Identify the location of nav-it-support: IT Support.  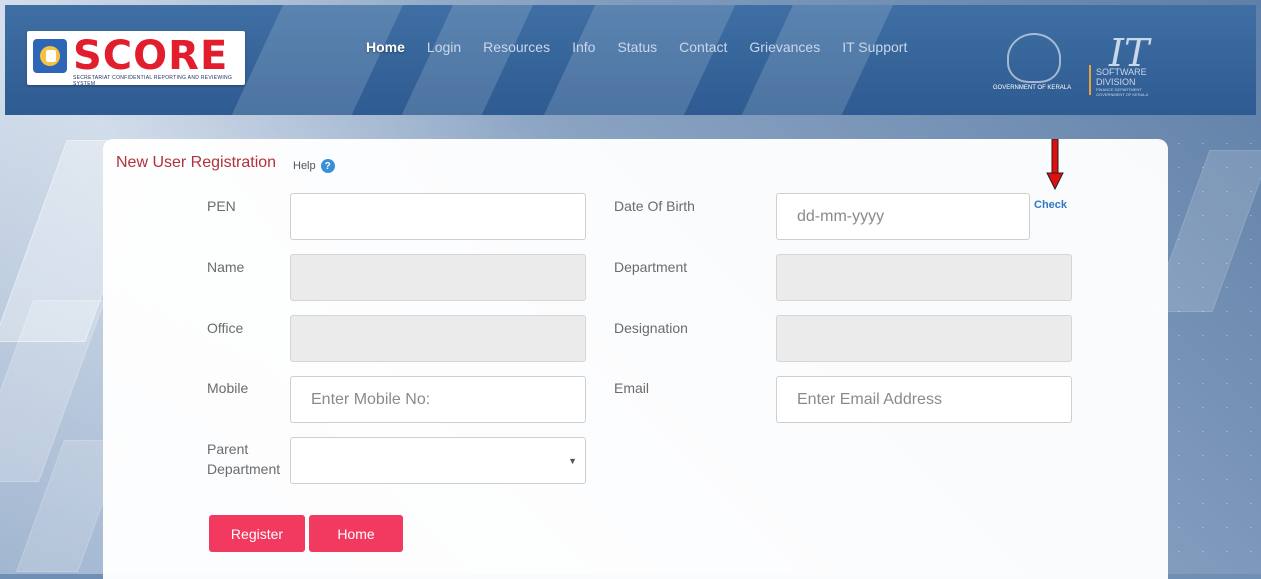
(874, 47).